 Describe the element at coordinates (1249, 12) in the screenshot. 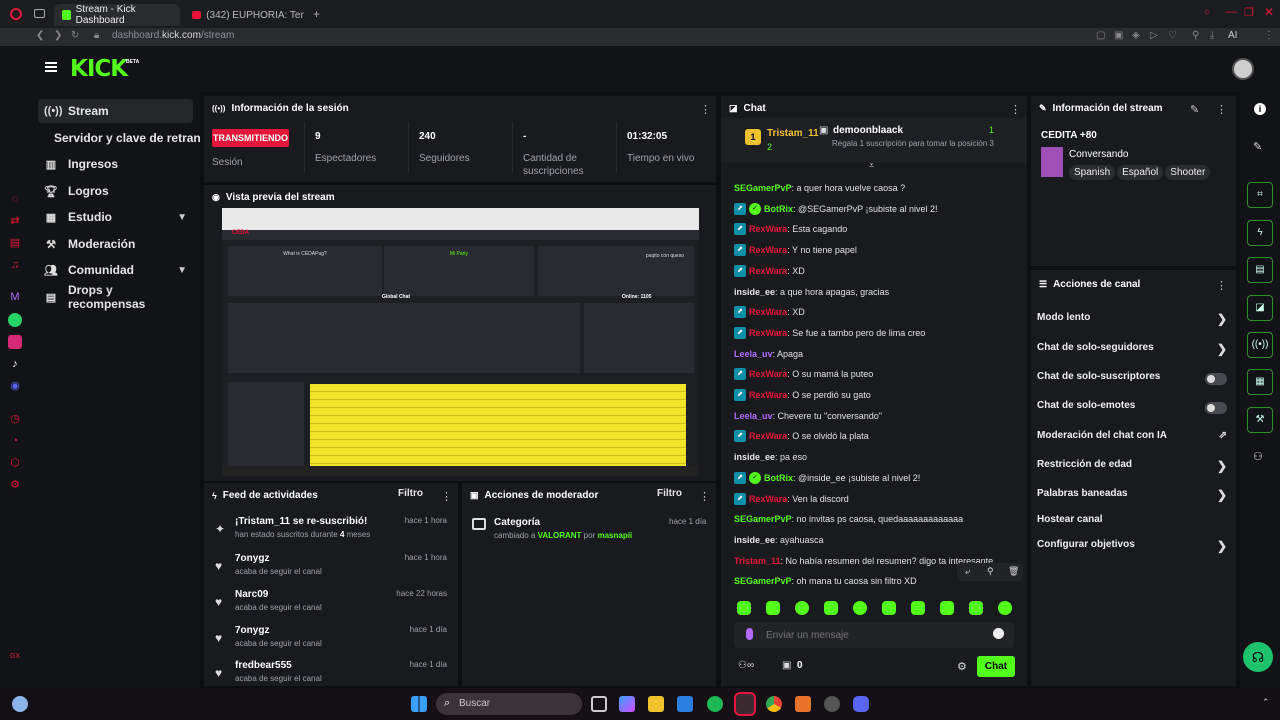

I see `maximize-icon: ❐` at that location.